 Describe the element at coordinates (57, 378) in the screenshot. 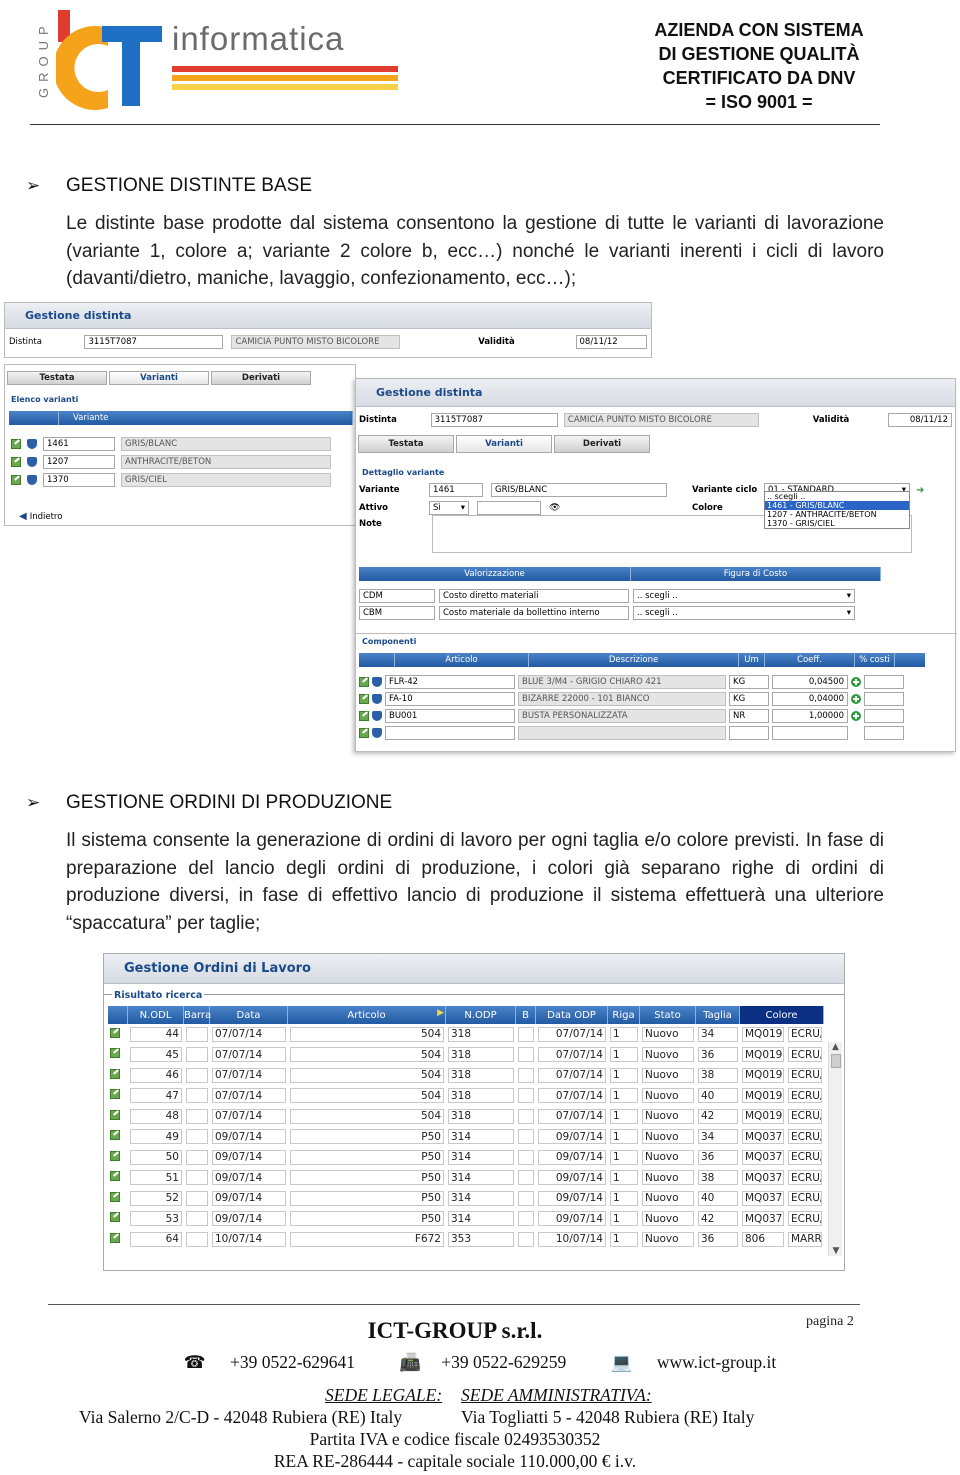

I see `tab-testata: Testata` at that location.